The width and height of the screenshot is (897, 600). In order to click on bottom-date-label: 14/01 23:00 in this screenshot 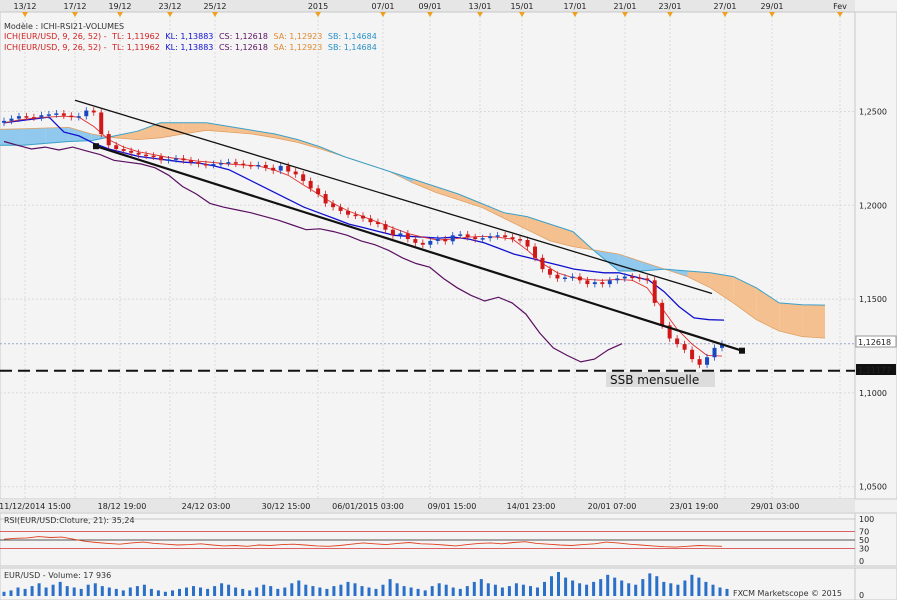, I will do `click(531, 506)`.